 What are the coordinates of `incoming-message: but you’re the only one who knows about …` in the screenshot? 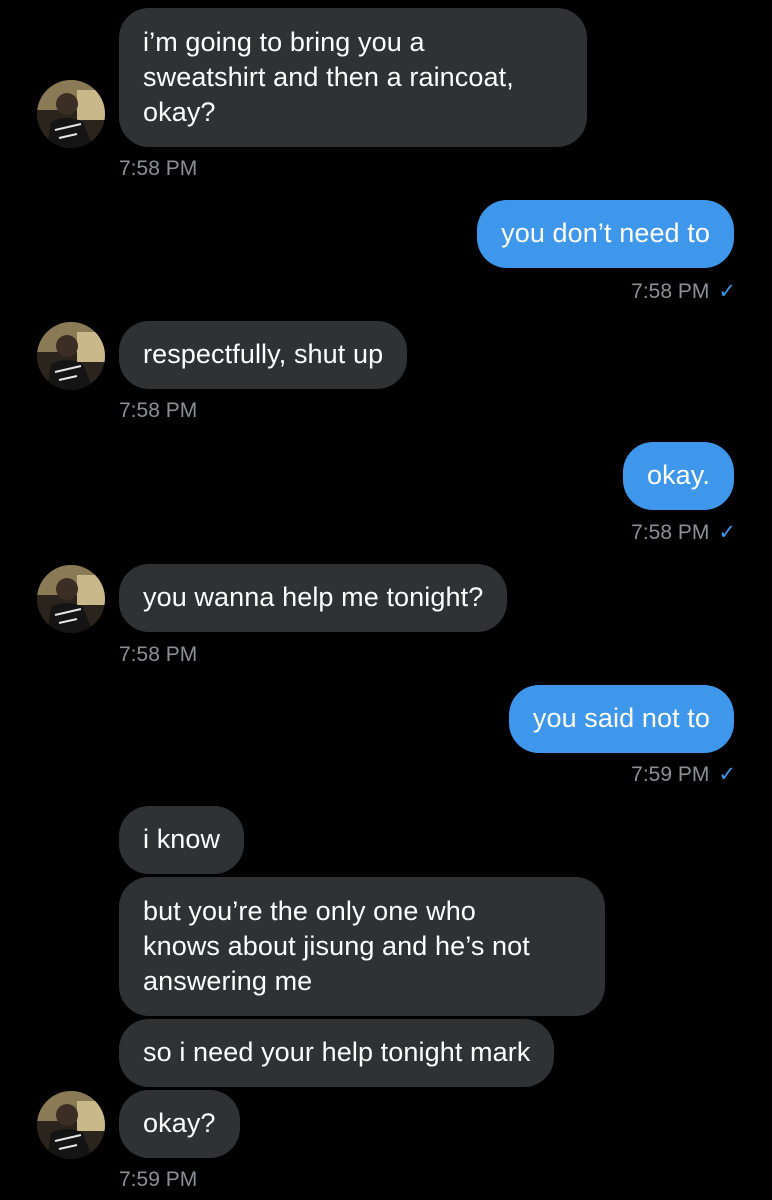 It's located at (362, 946).